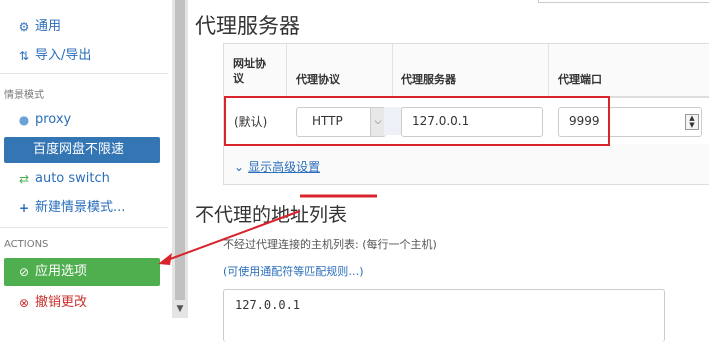  I want to click on sidebar-item-auto-switch: ⇄ auto switch, so click(86, 179).